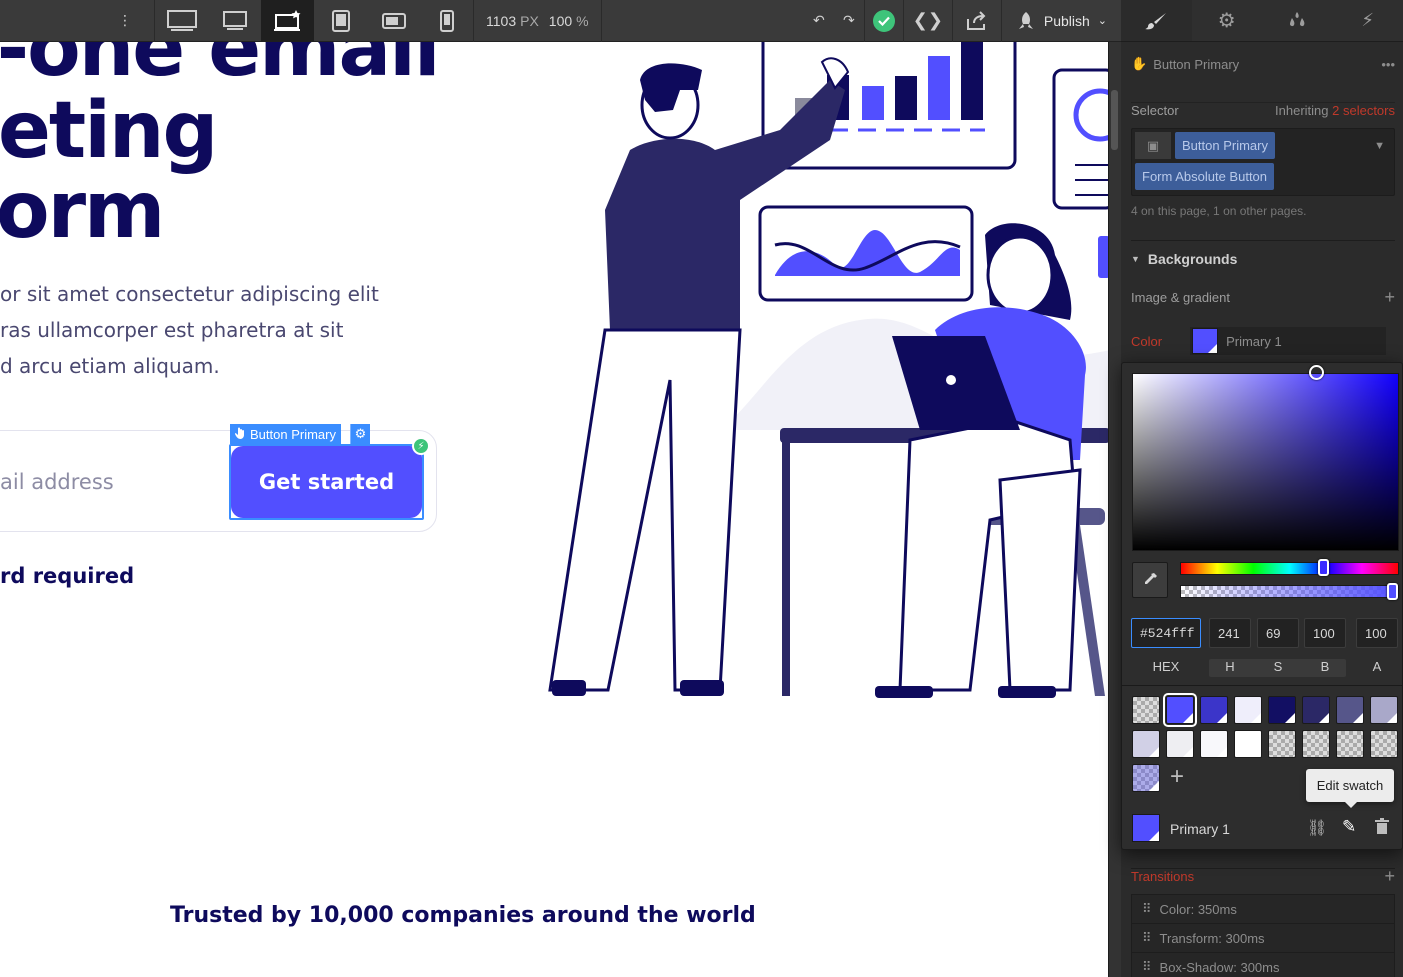  What do you see at coordinates (819, 21) in the screenshot?
I see `undo-icon: ↶` at bounding box center [819, 21].